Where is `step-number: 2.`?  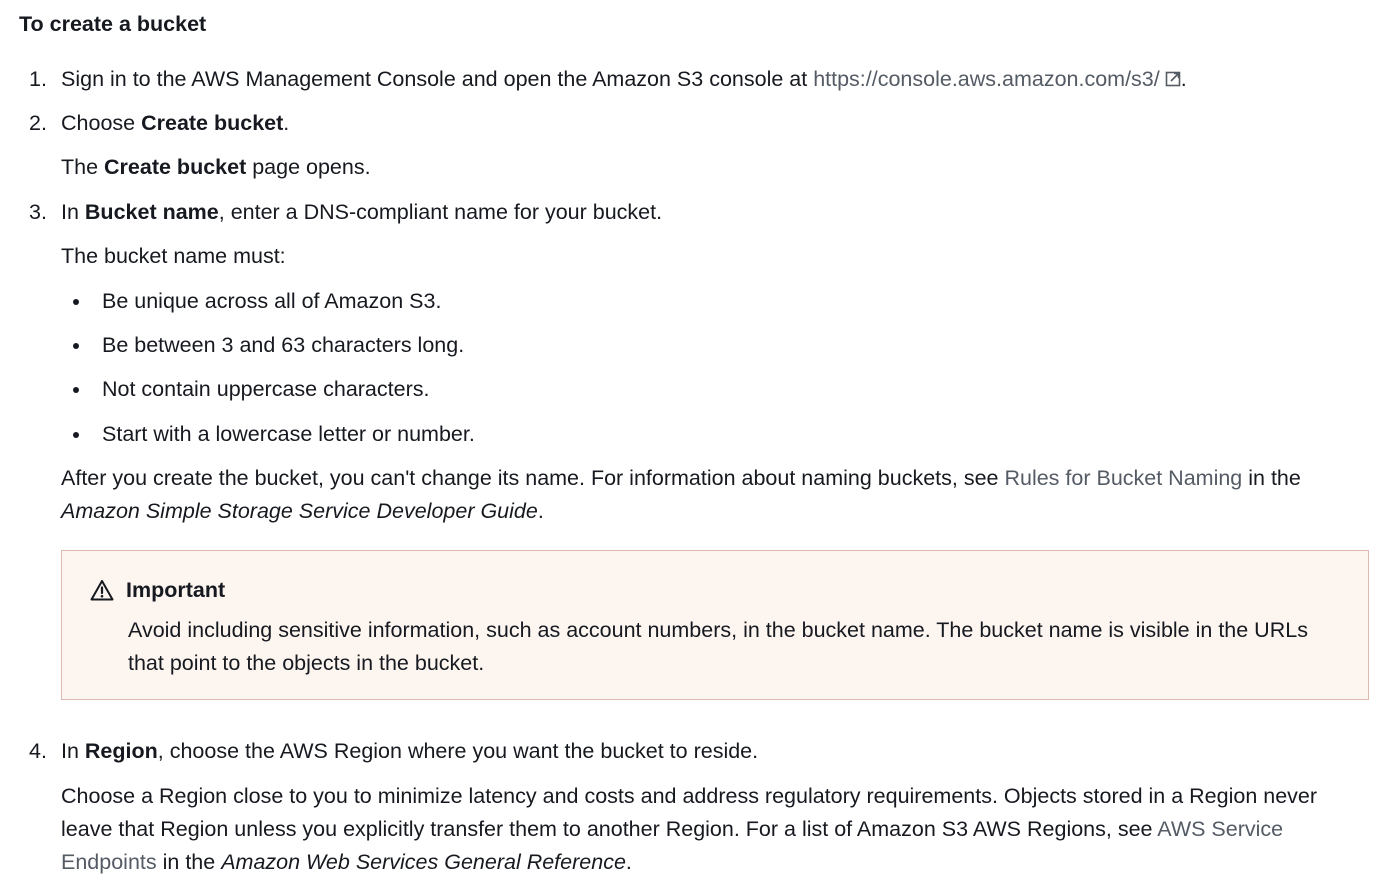
step-number: 2. is located at coordinates (38, 123).